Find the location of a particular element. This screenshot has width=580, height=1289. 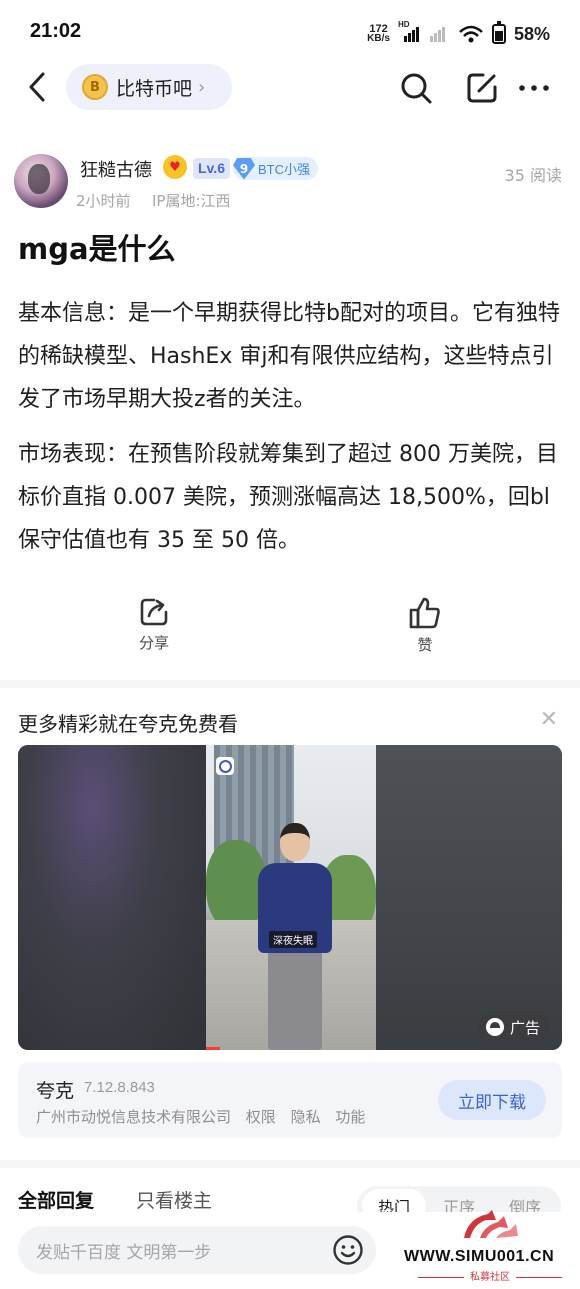

post-title: mga是什么 is located at coordinates (97, 249).